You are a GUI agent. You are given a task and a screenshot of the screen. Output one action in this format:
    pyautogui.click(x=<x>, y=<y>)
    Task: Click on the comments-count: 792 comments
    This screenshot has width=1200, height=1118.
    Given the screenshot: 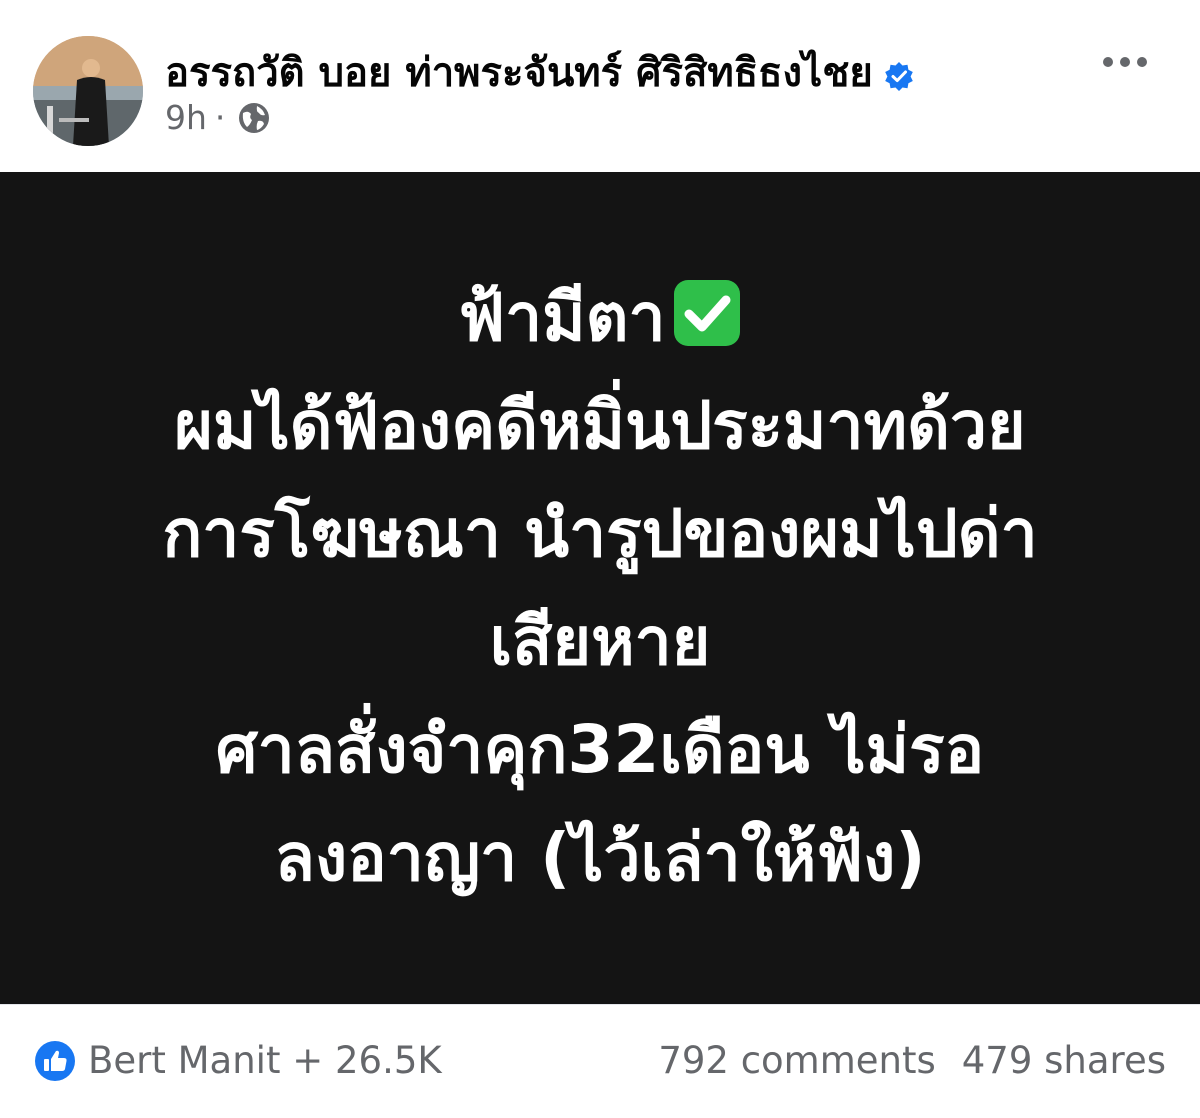 What is the action you would take?
    pyautogui.click(x=796, y=1060)
    